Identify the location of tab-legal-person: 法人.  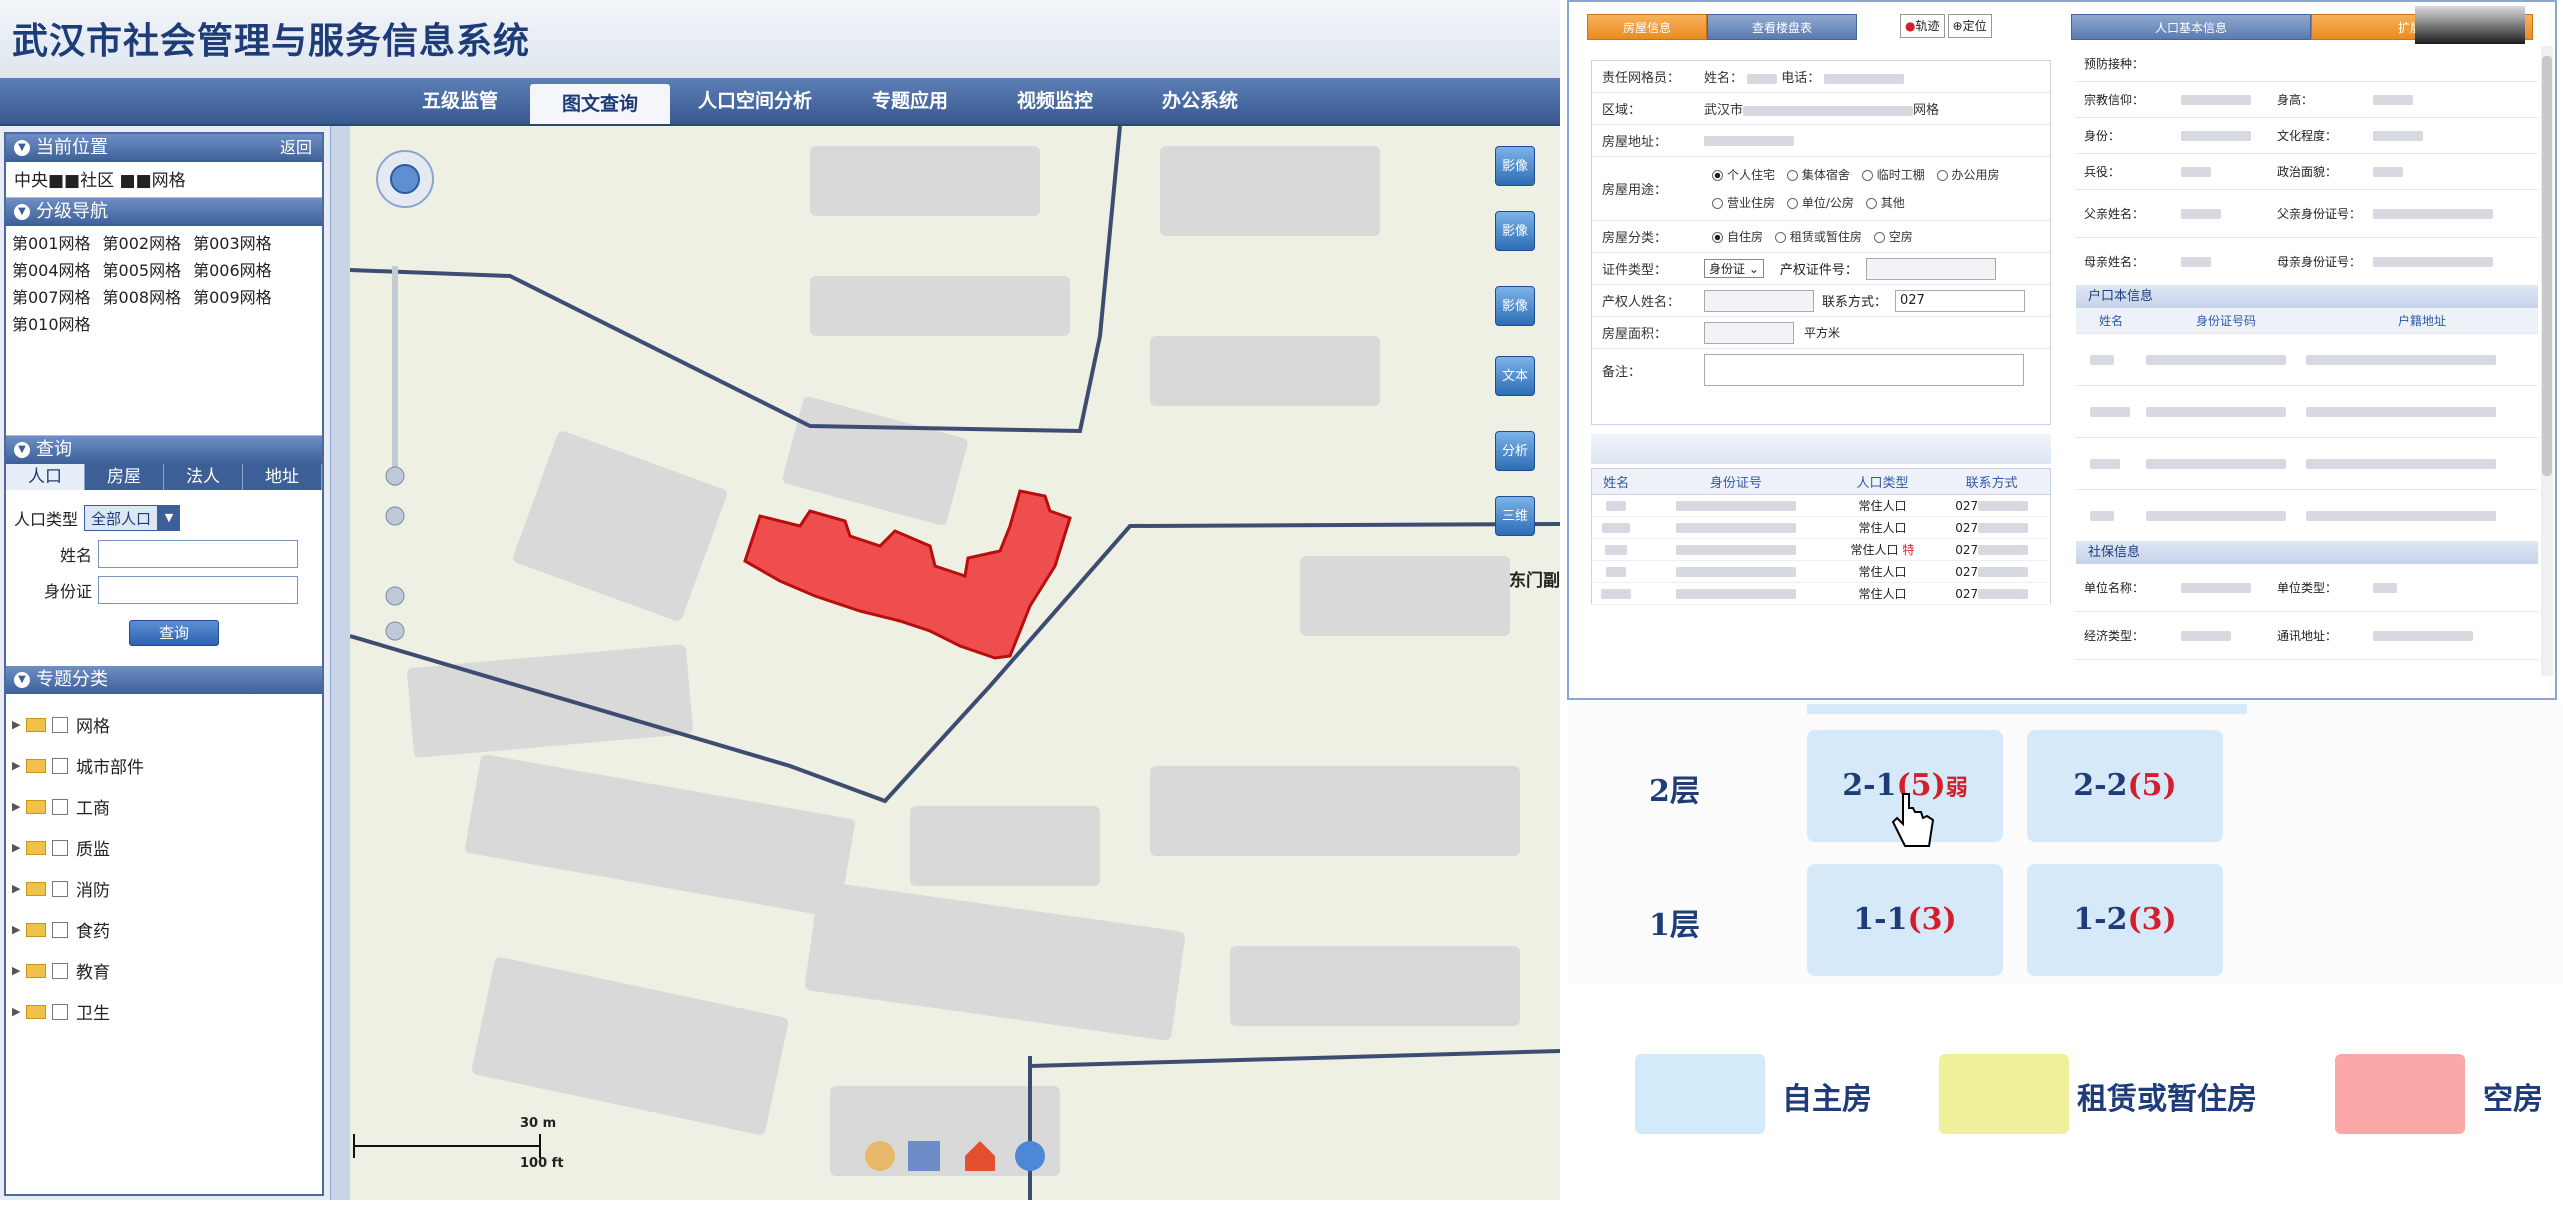
(203, 477).